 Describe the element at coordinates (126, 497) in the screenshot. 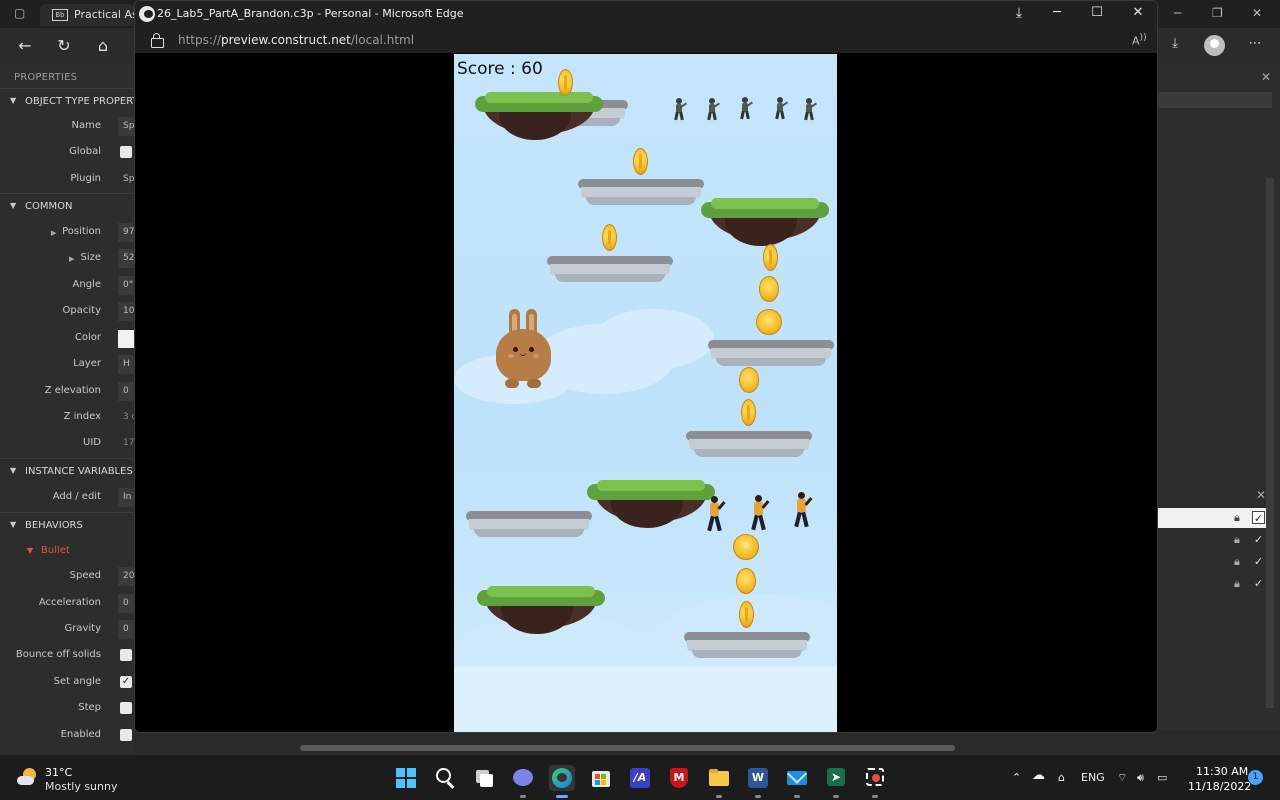

I see `prop-value: In` at that location.